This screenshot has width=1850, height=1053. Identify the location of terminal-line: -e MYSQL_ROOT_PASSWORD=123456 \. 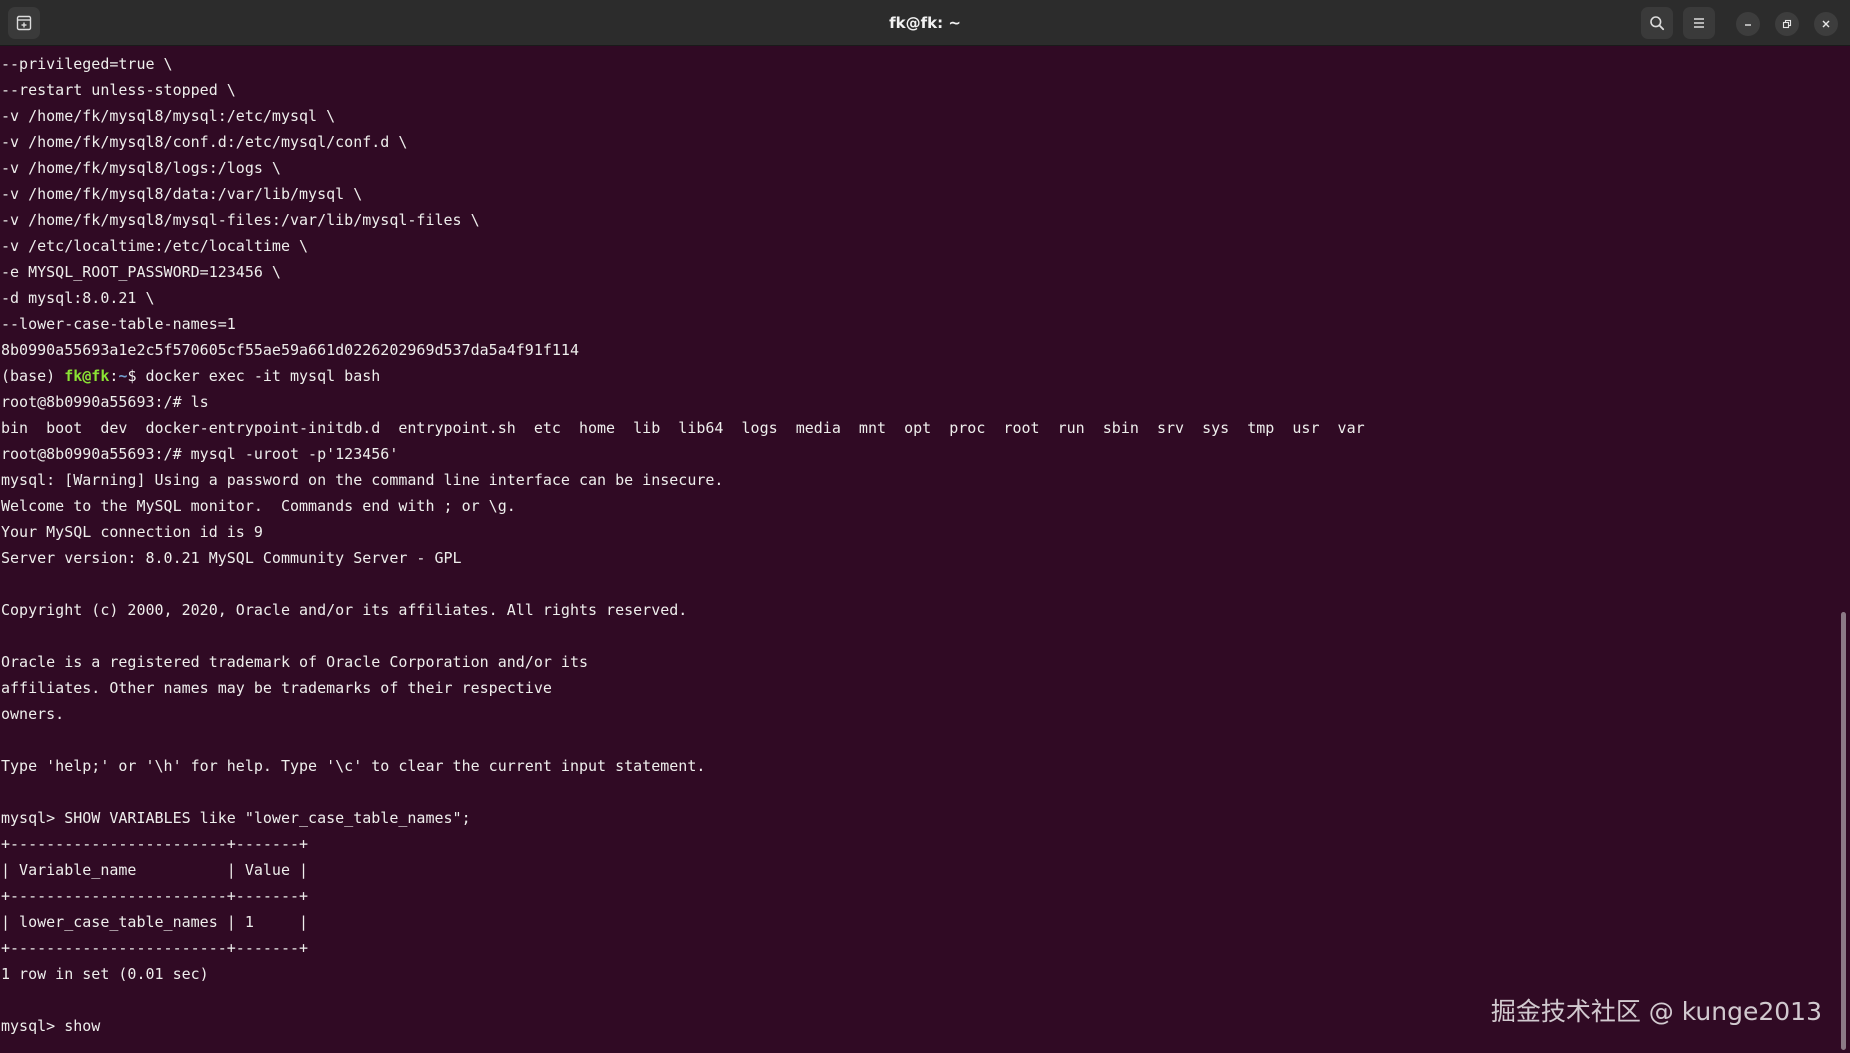
(141, 272).